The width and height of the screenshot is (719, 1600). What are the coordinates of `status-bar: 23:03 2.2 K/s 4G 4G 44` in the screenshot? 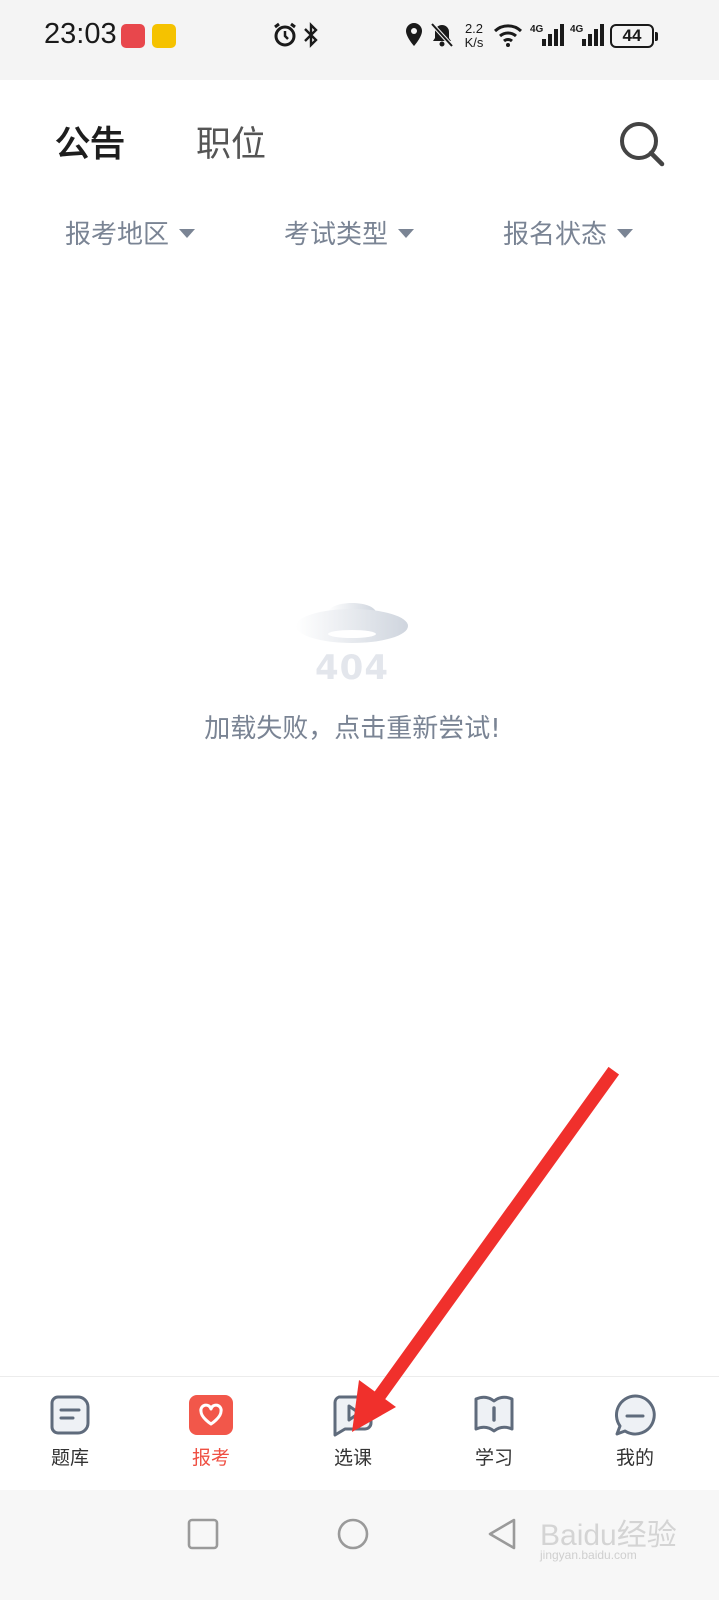 It's located at (359, 40).